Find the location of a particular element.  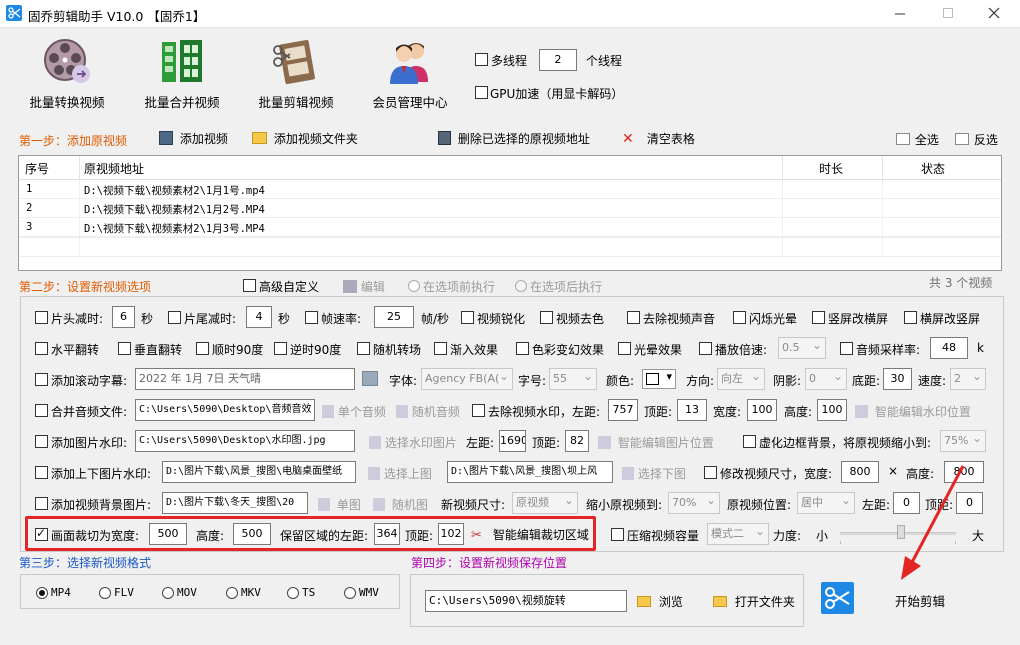

sharpen-checkbox is located at coordinates (467, 317).